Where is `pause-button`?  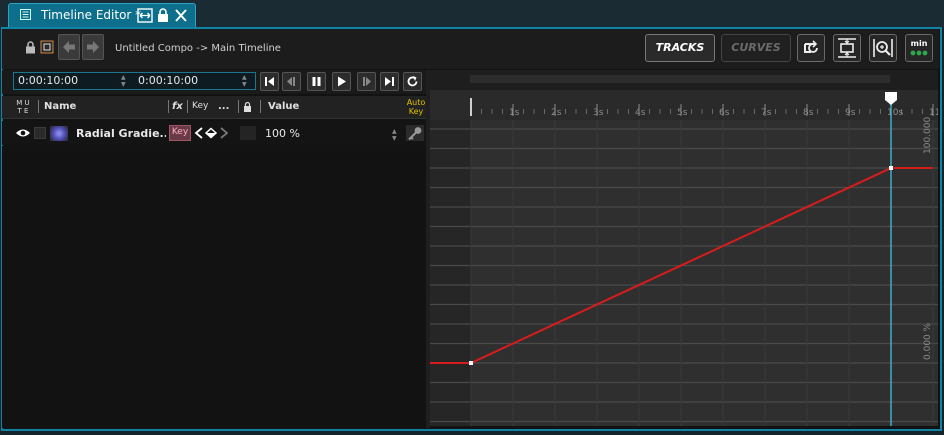 pause-button is located at coordinates (316, 81).